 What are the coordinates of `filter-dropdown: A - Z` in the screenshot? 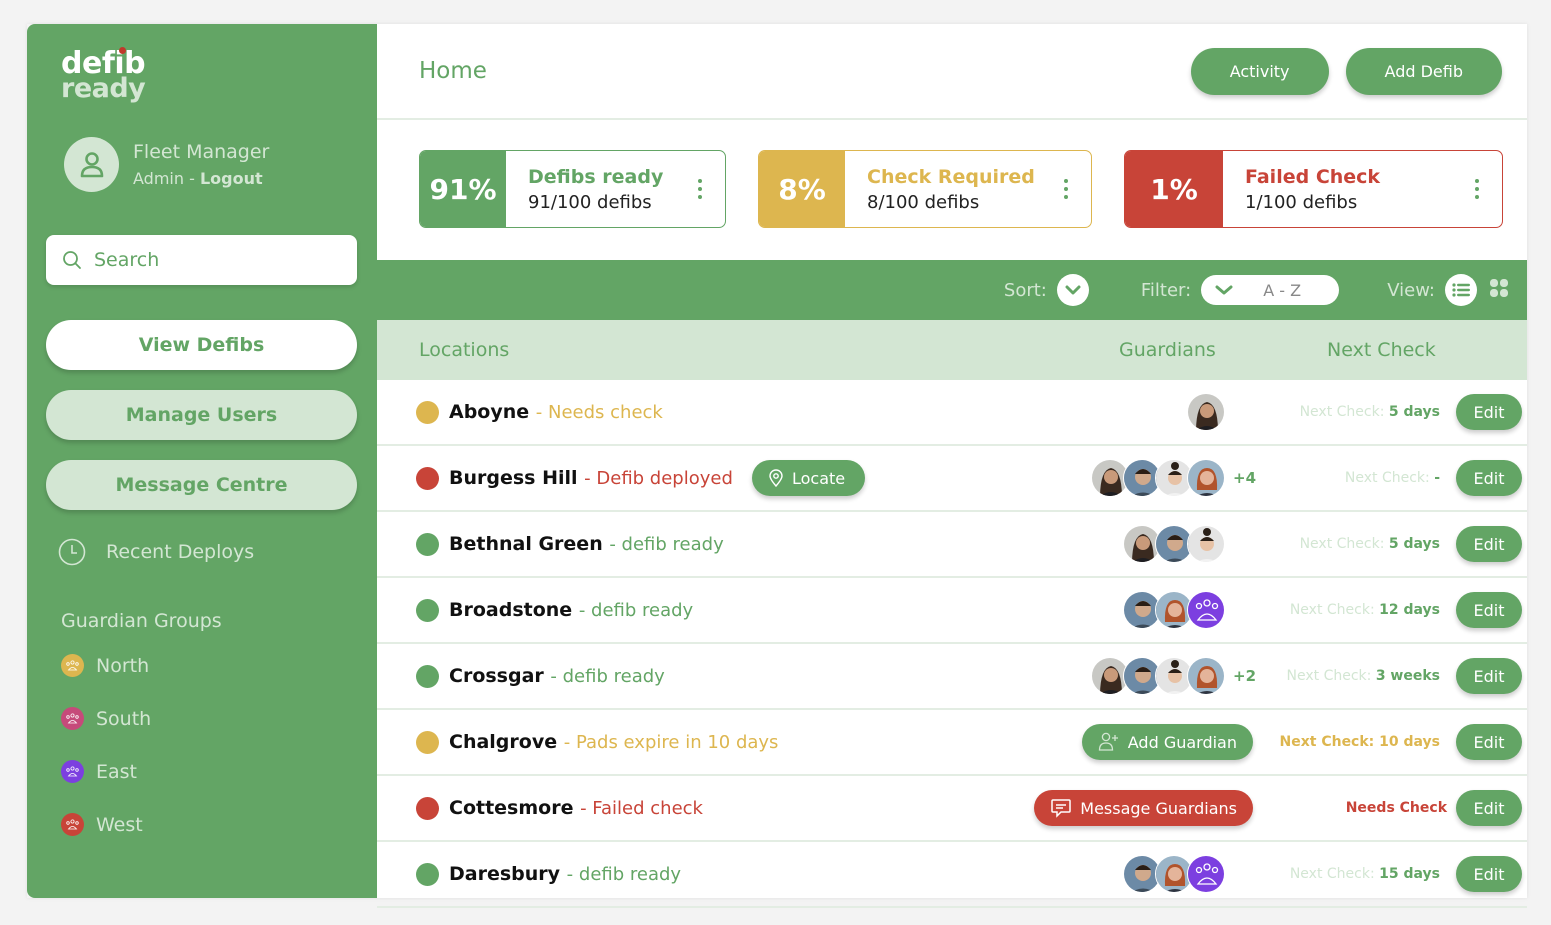 It's located at (1270, 290).